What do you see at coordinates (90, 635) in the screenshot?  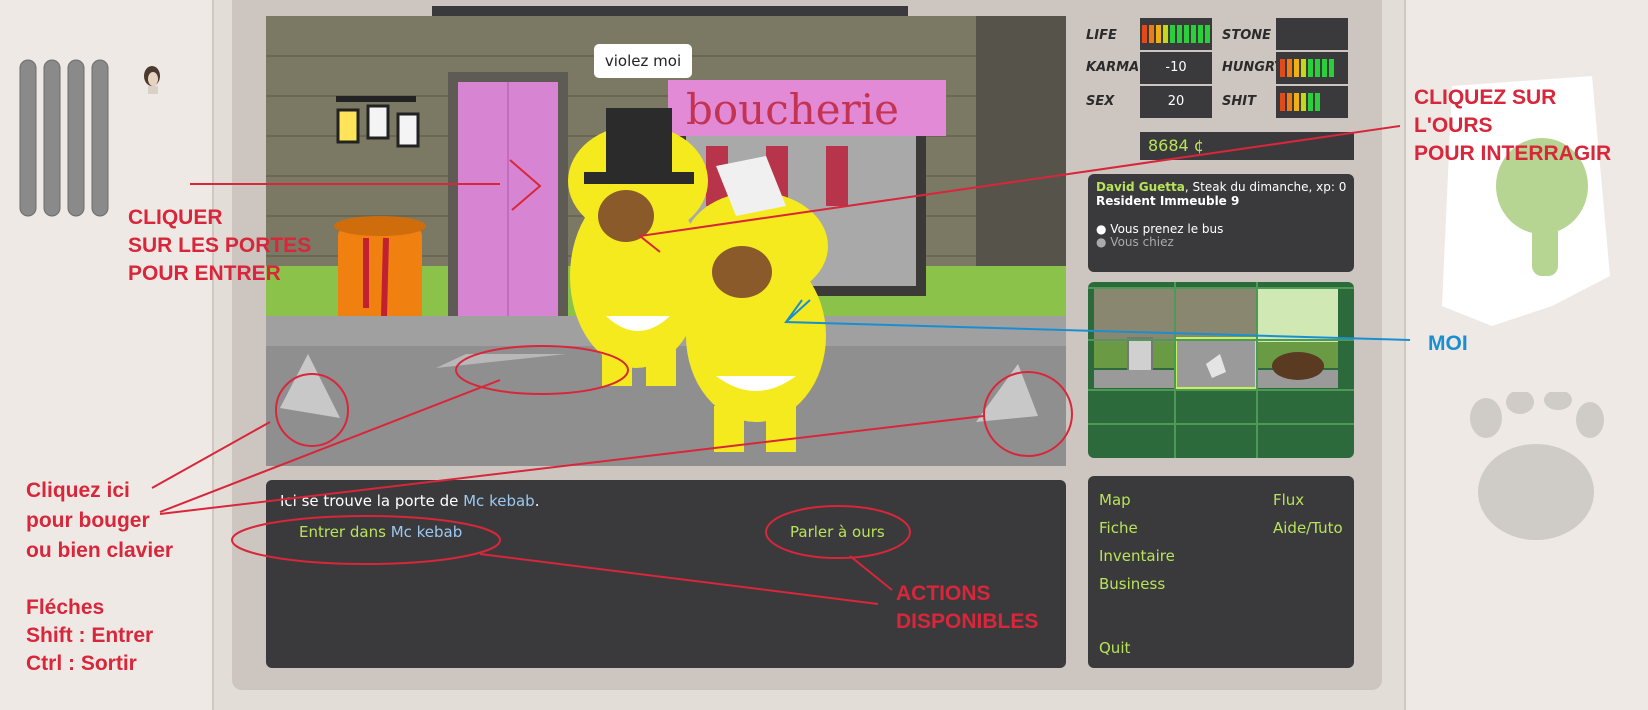 I see `annotation-keys: Fléches Shift : Entrer Ctrl : Sortir` at bounding box center [90, 635].